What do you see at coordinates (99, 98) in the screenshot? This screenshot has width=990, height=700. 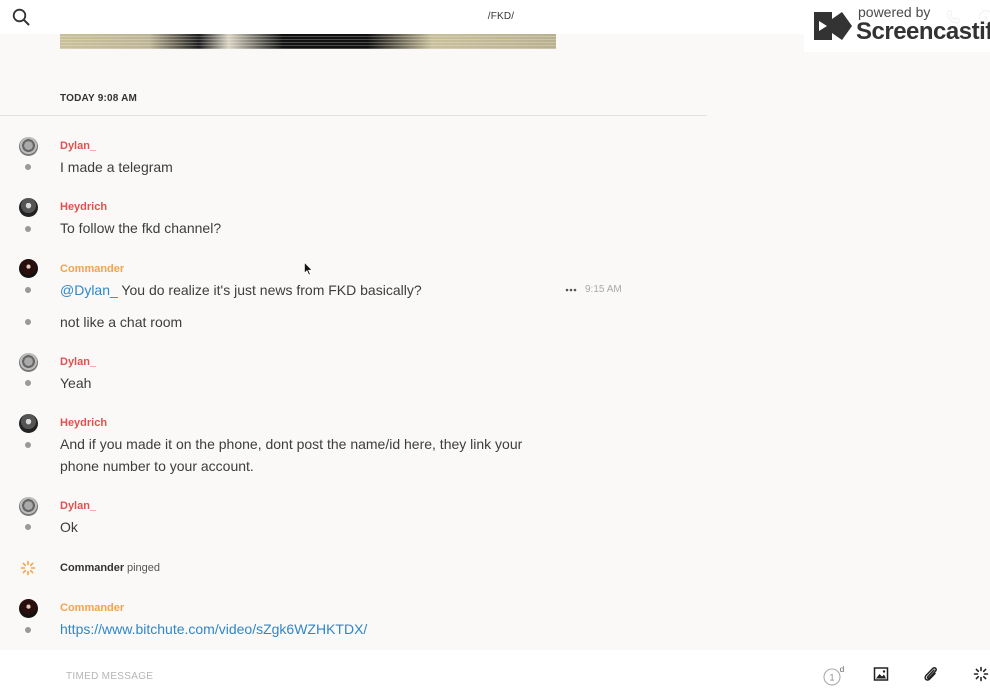 I see `date-divider: TODAY 9:08 AM` at bounding box center [99, 98].